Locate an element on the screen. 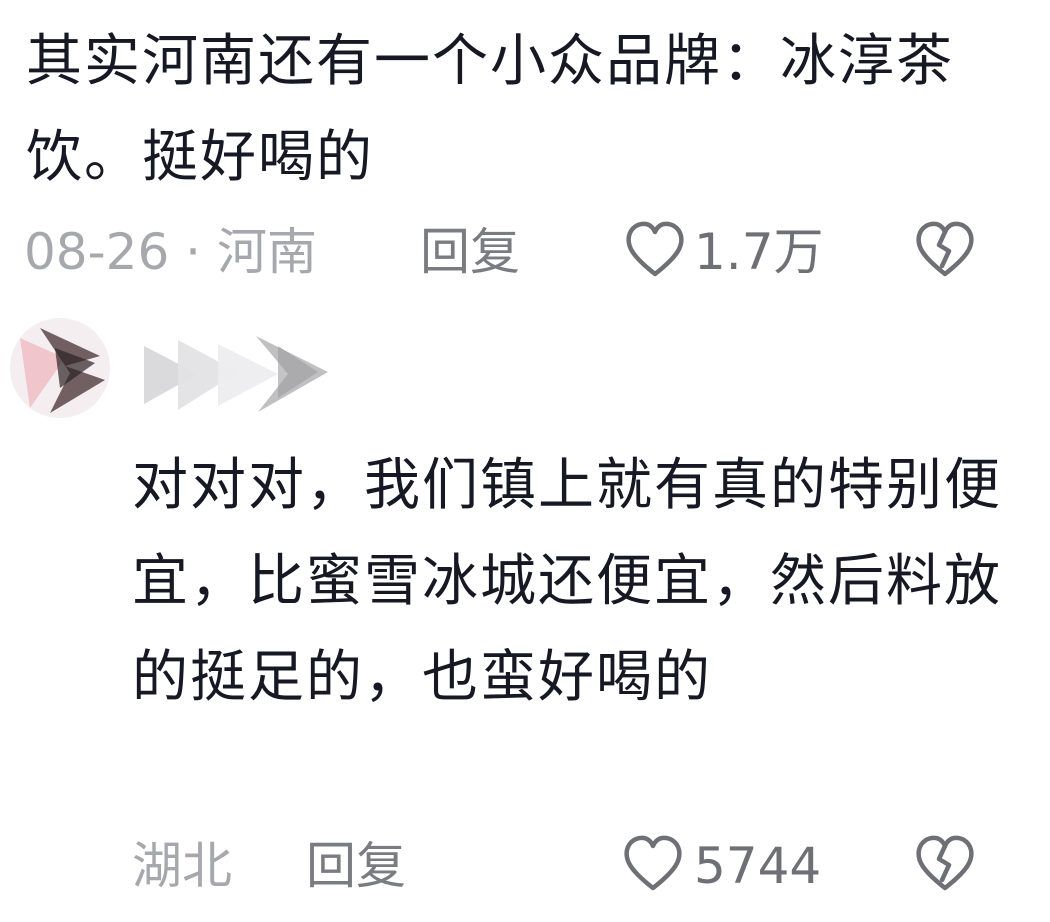  like-count: 1.7万 is located at coordinates (759, 252).